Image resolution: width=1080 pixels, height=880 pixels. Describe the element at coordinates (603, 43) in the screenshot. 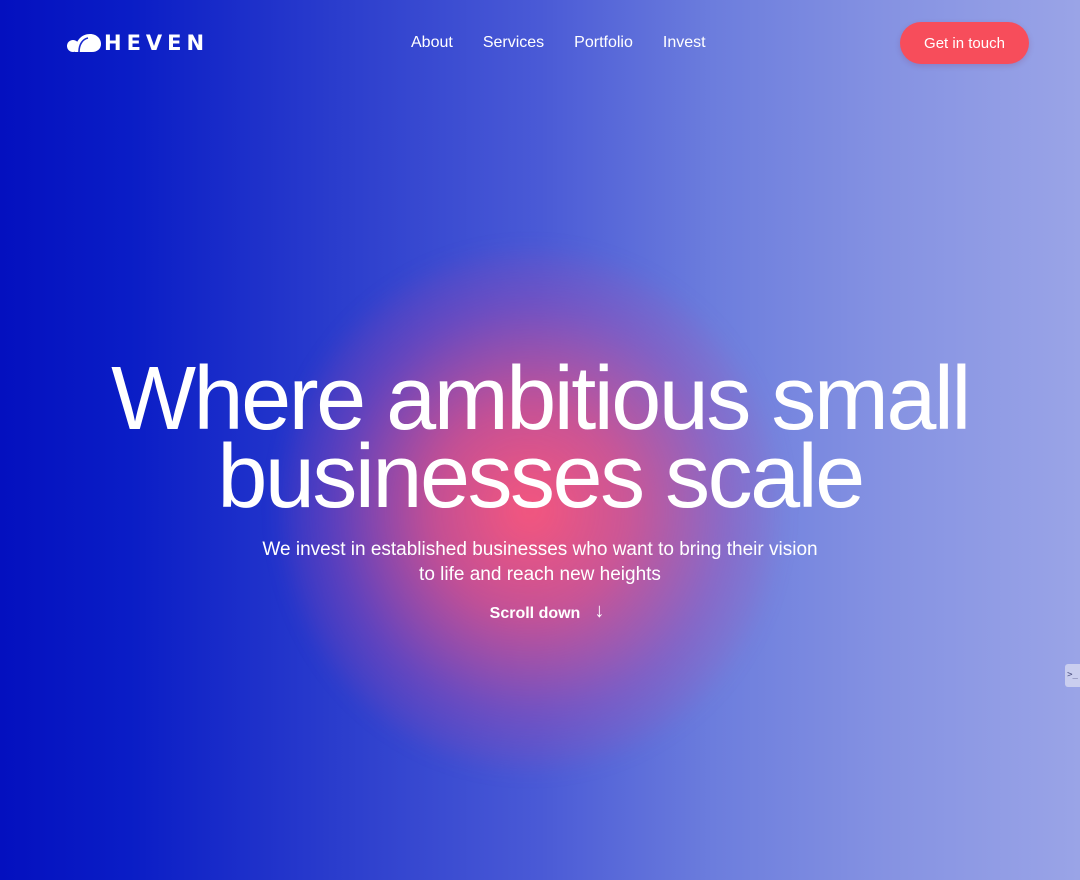

I see `nav-link-portfolio: Portfolio` at that location.